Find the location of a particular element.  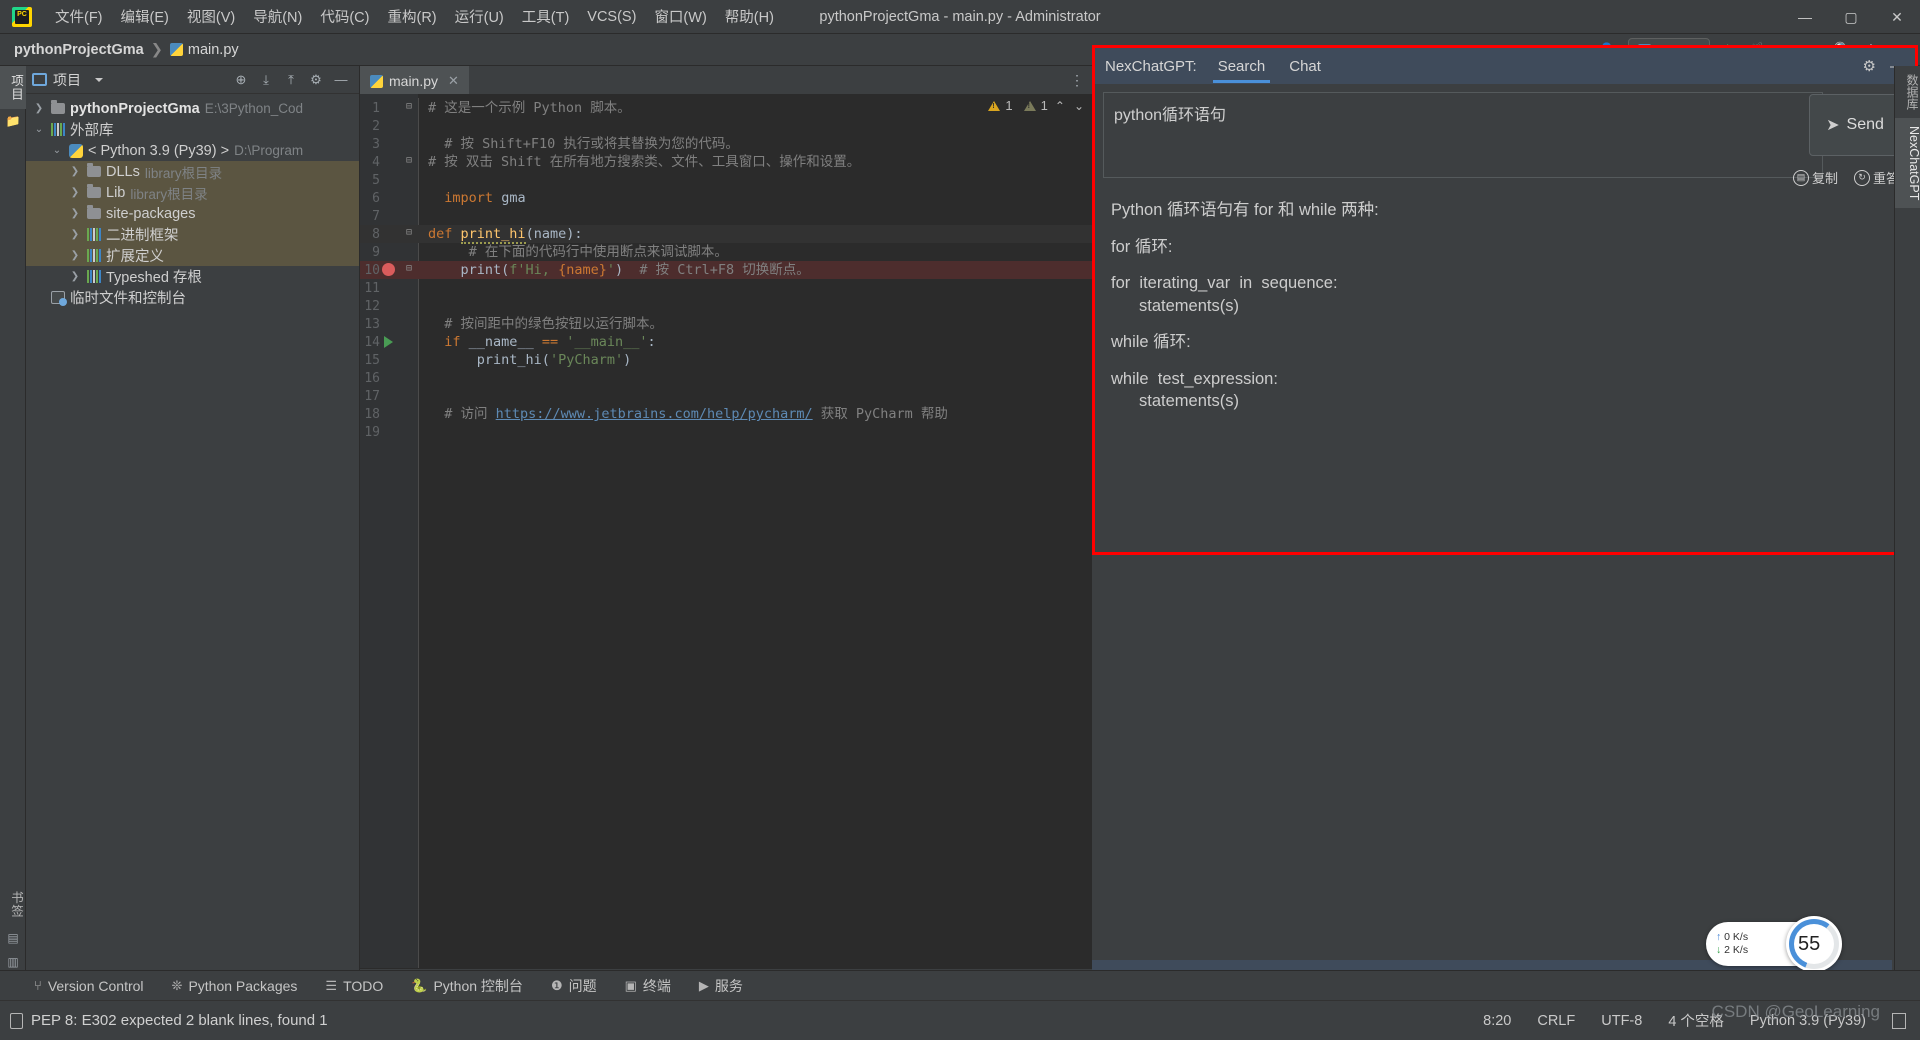

indent-setting: 4 个空格 is located at coordinates (1696, 1020).